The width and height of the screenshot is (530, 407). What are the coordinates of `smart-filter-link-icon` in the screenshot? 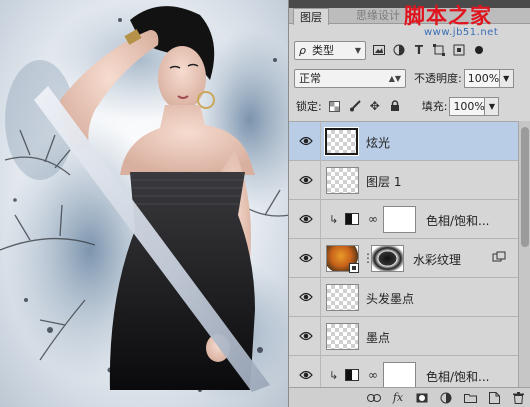 It's located at (499, 257).